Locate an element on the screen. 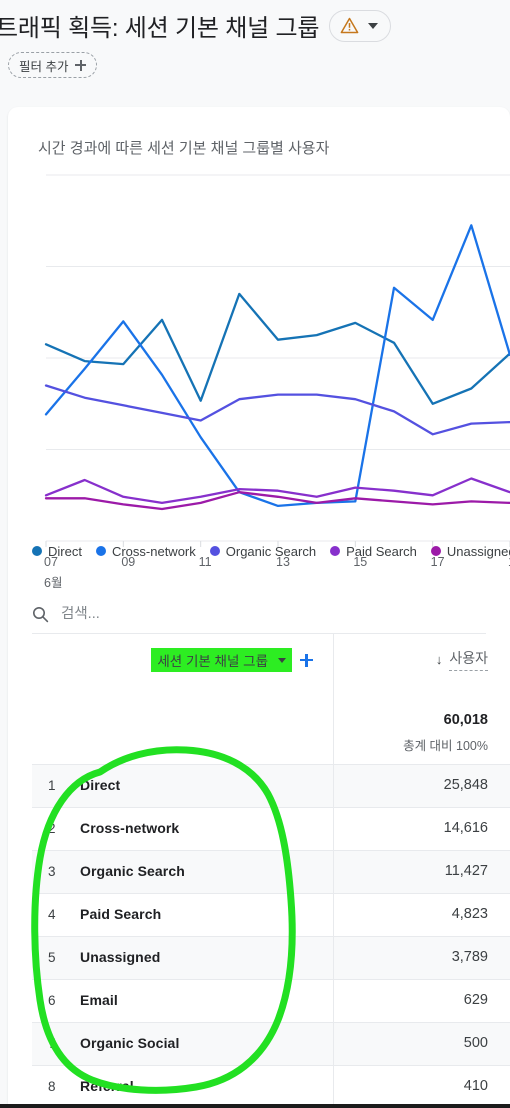  table-row: 1 Direct 25,848 is located at coordinates (271, 786).